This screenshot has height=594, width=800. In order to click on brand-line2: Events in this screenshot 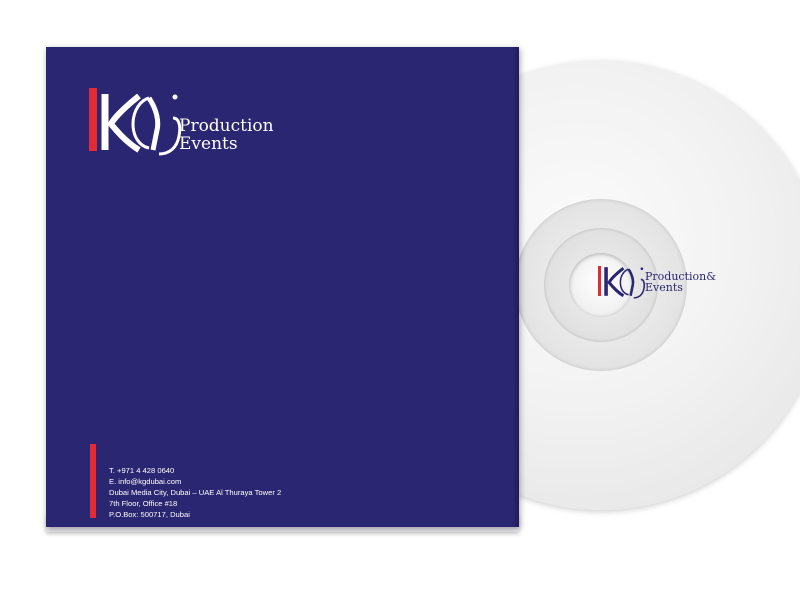, I will do `click(208, 144)`.